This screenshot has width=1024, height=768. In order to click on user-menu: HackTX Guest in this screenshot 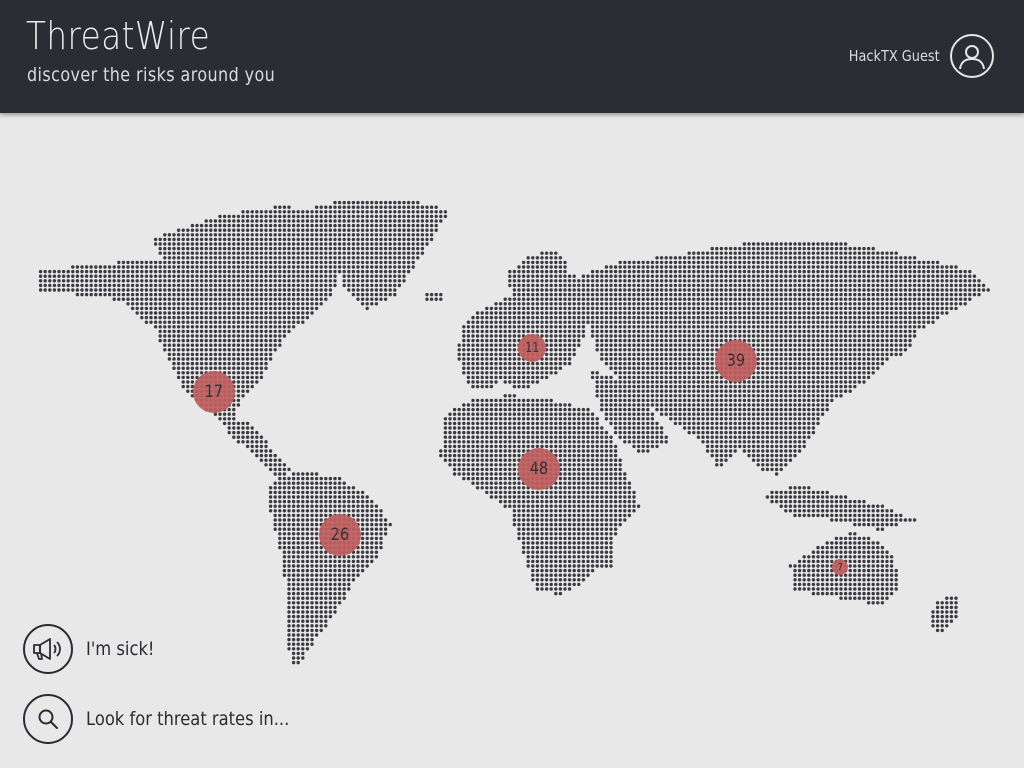, I will do `click(914, 56)`.